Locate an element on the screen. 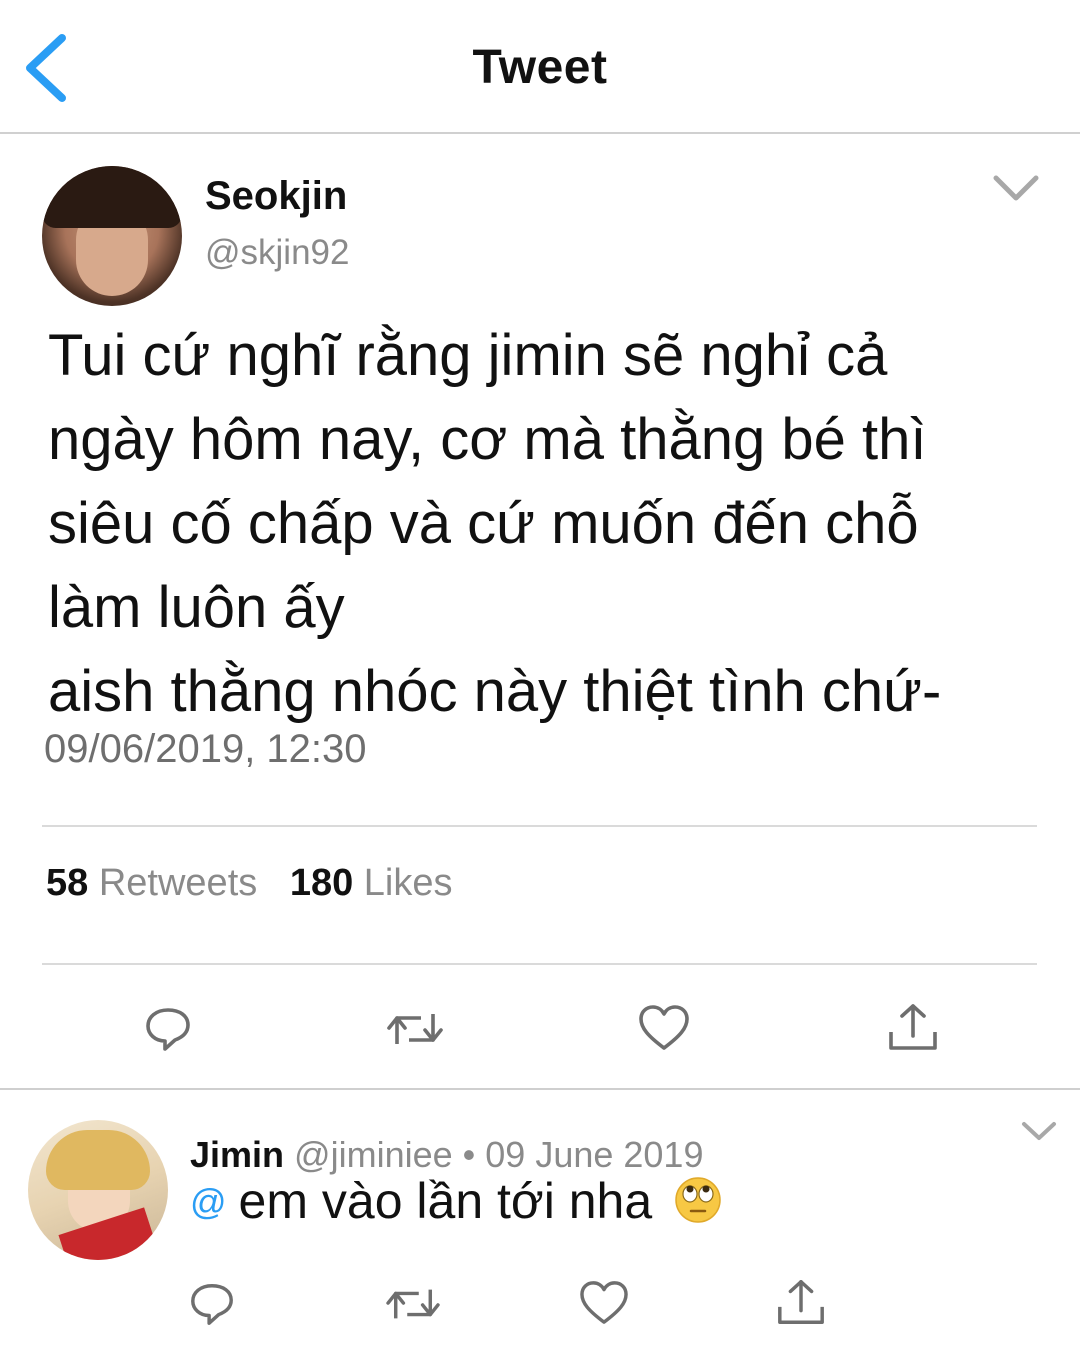 The width and height of the screenshot is (1080, 1351). rolling-eyes-emoji-icon is located at coordinates (698, 1200).